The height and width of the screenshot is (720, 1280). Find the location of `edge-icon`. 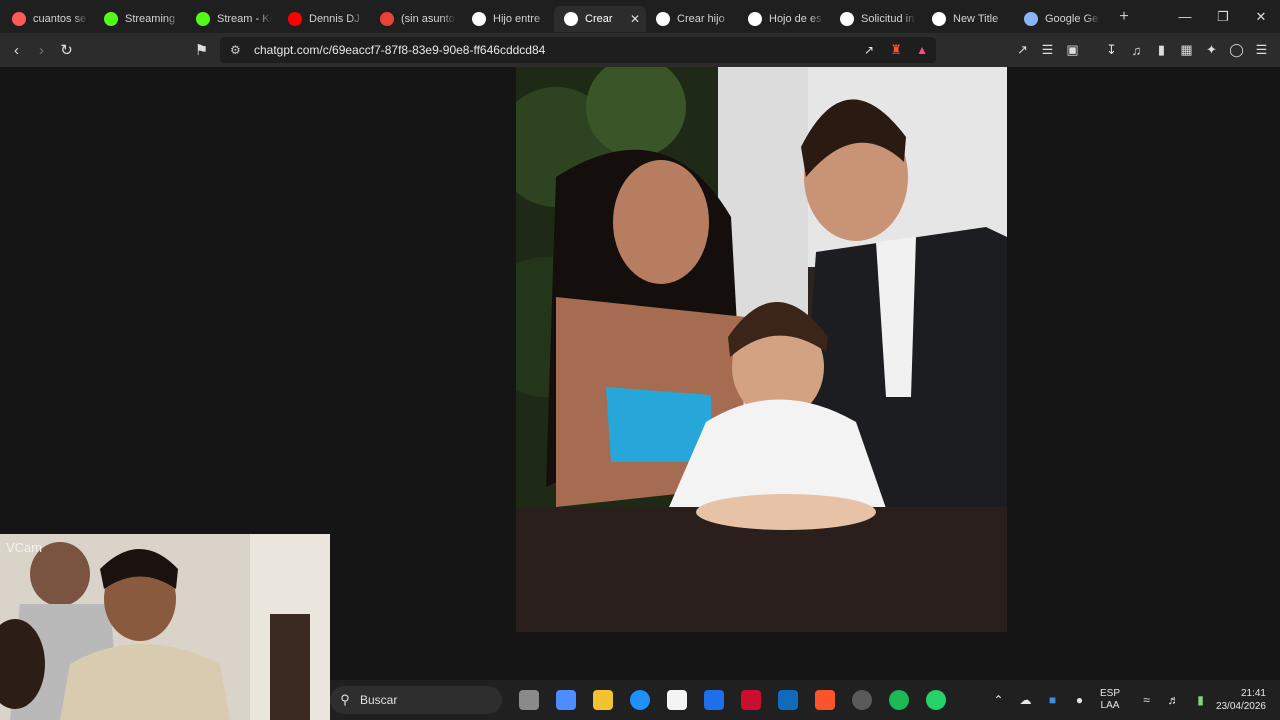

edge-icon is located at coordinates (639, 700).